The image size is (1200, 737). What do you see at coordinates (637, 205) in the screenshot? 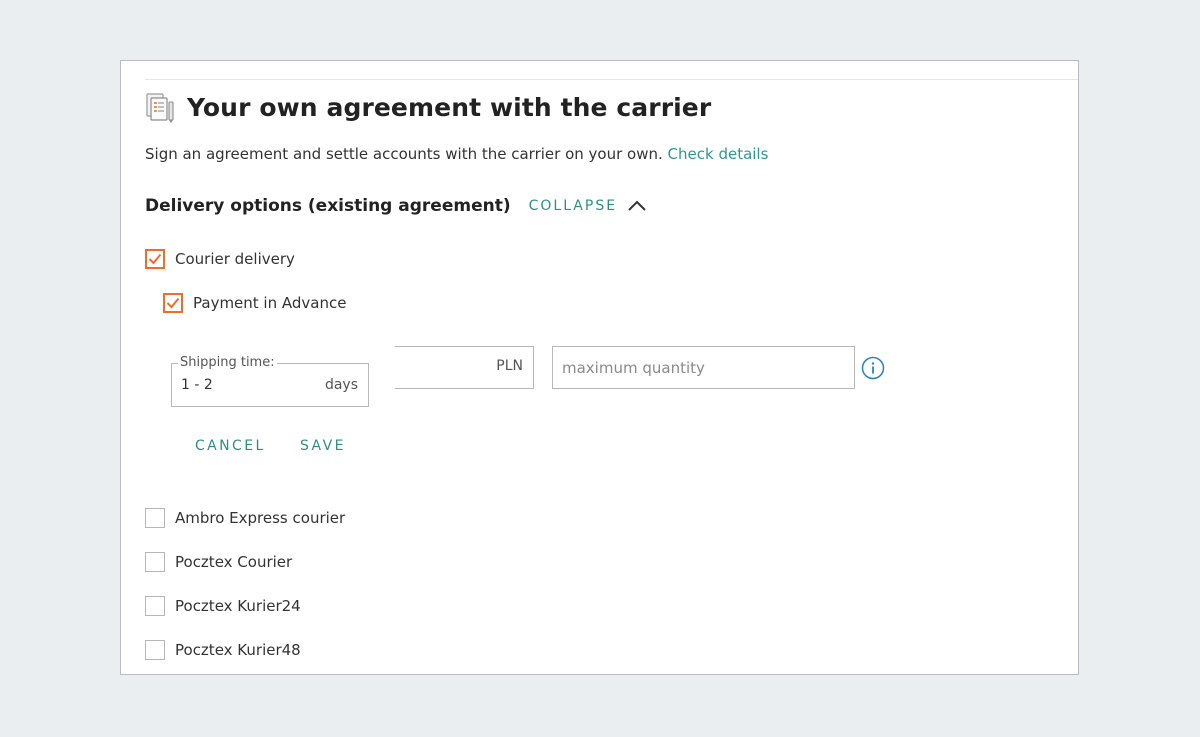
I see `chevron-up-icon` at bounding box center [637, 205].